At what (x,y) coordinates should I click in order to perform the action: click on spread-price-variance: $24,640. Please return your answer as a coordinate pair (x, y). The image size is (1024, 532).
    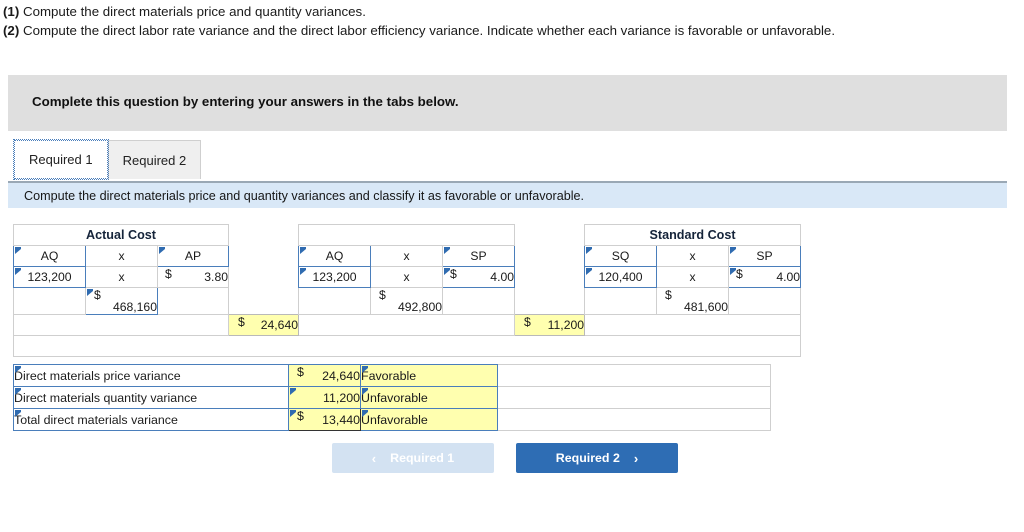
    Looking at the image, I should click on (264, 325).